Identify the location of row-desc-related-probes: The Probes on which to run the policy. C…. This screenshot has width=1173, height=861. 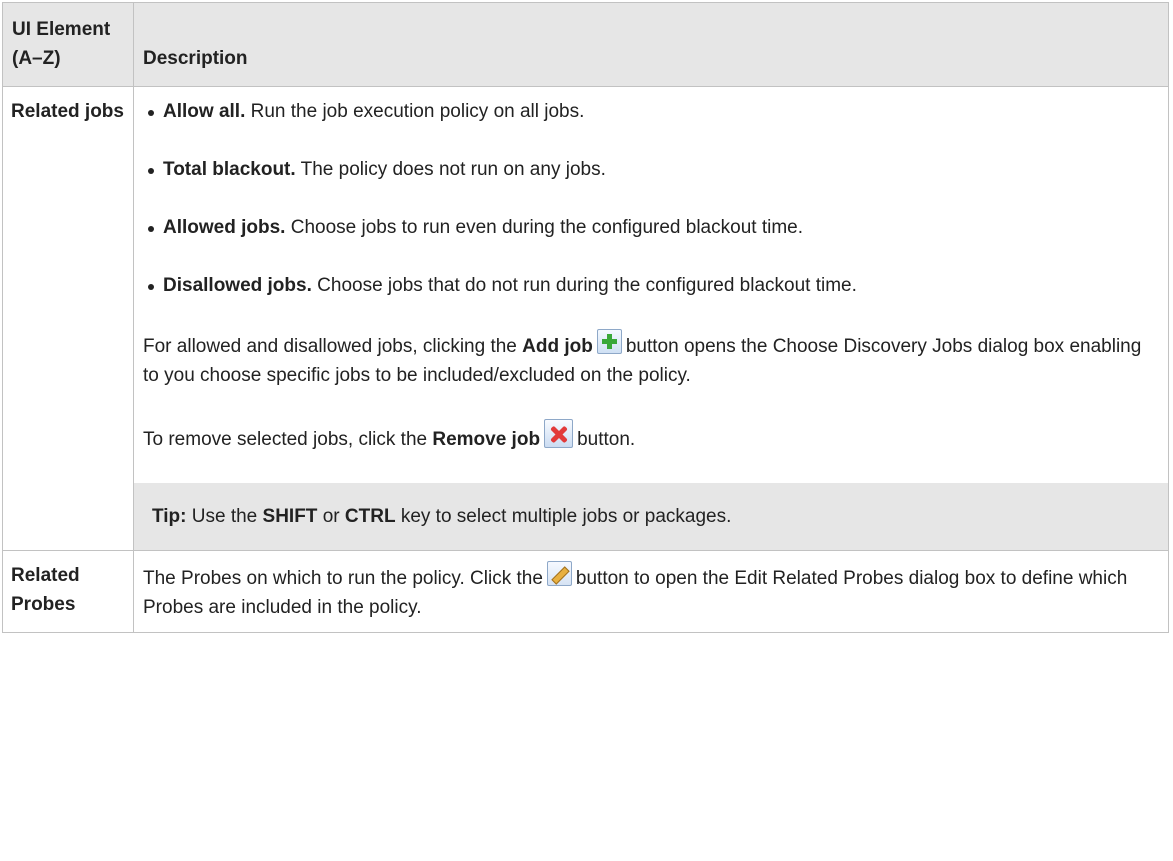
(651, 591).